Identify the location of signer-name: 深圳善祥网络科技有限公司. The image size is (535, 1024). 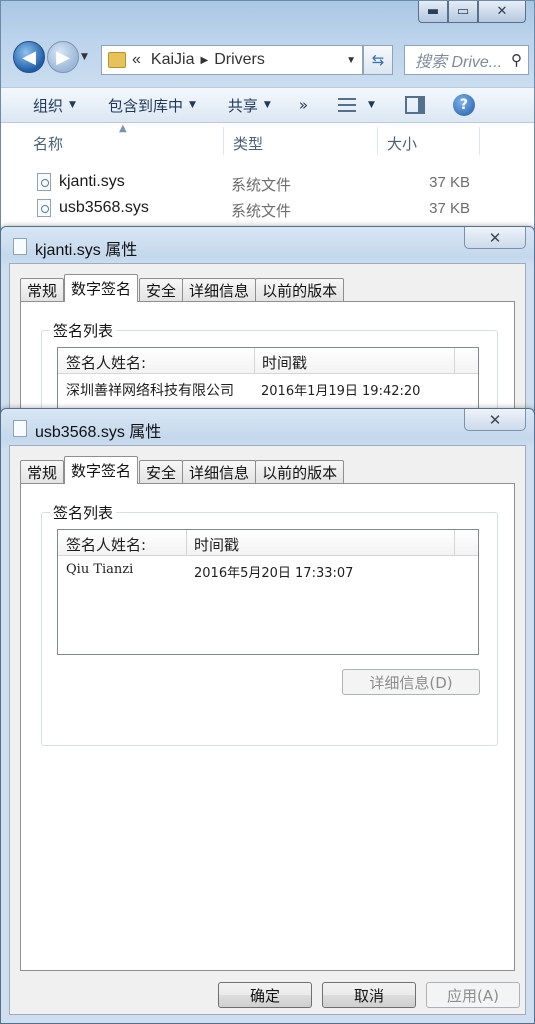
(150, 391).